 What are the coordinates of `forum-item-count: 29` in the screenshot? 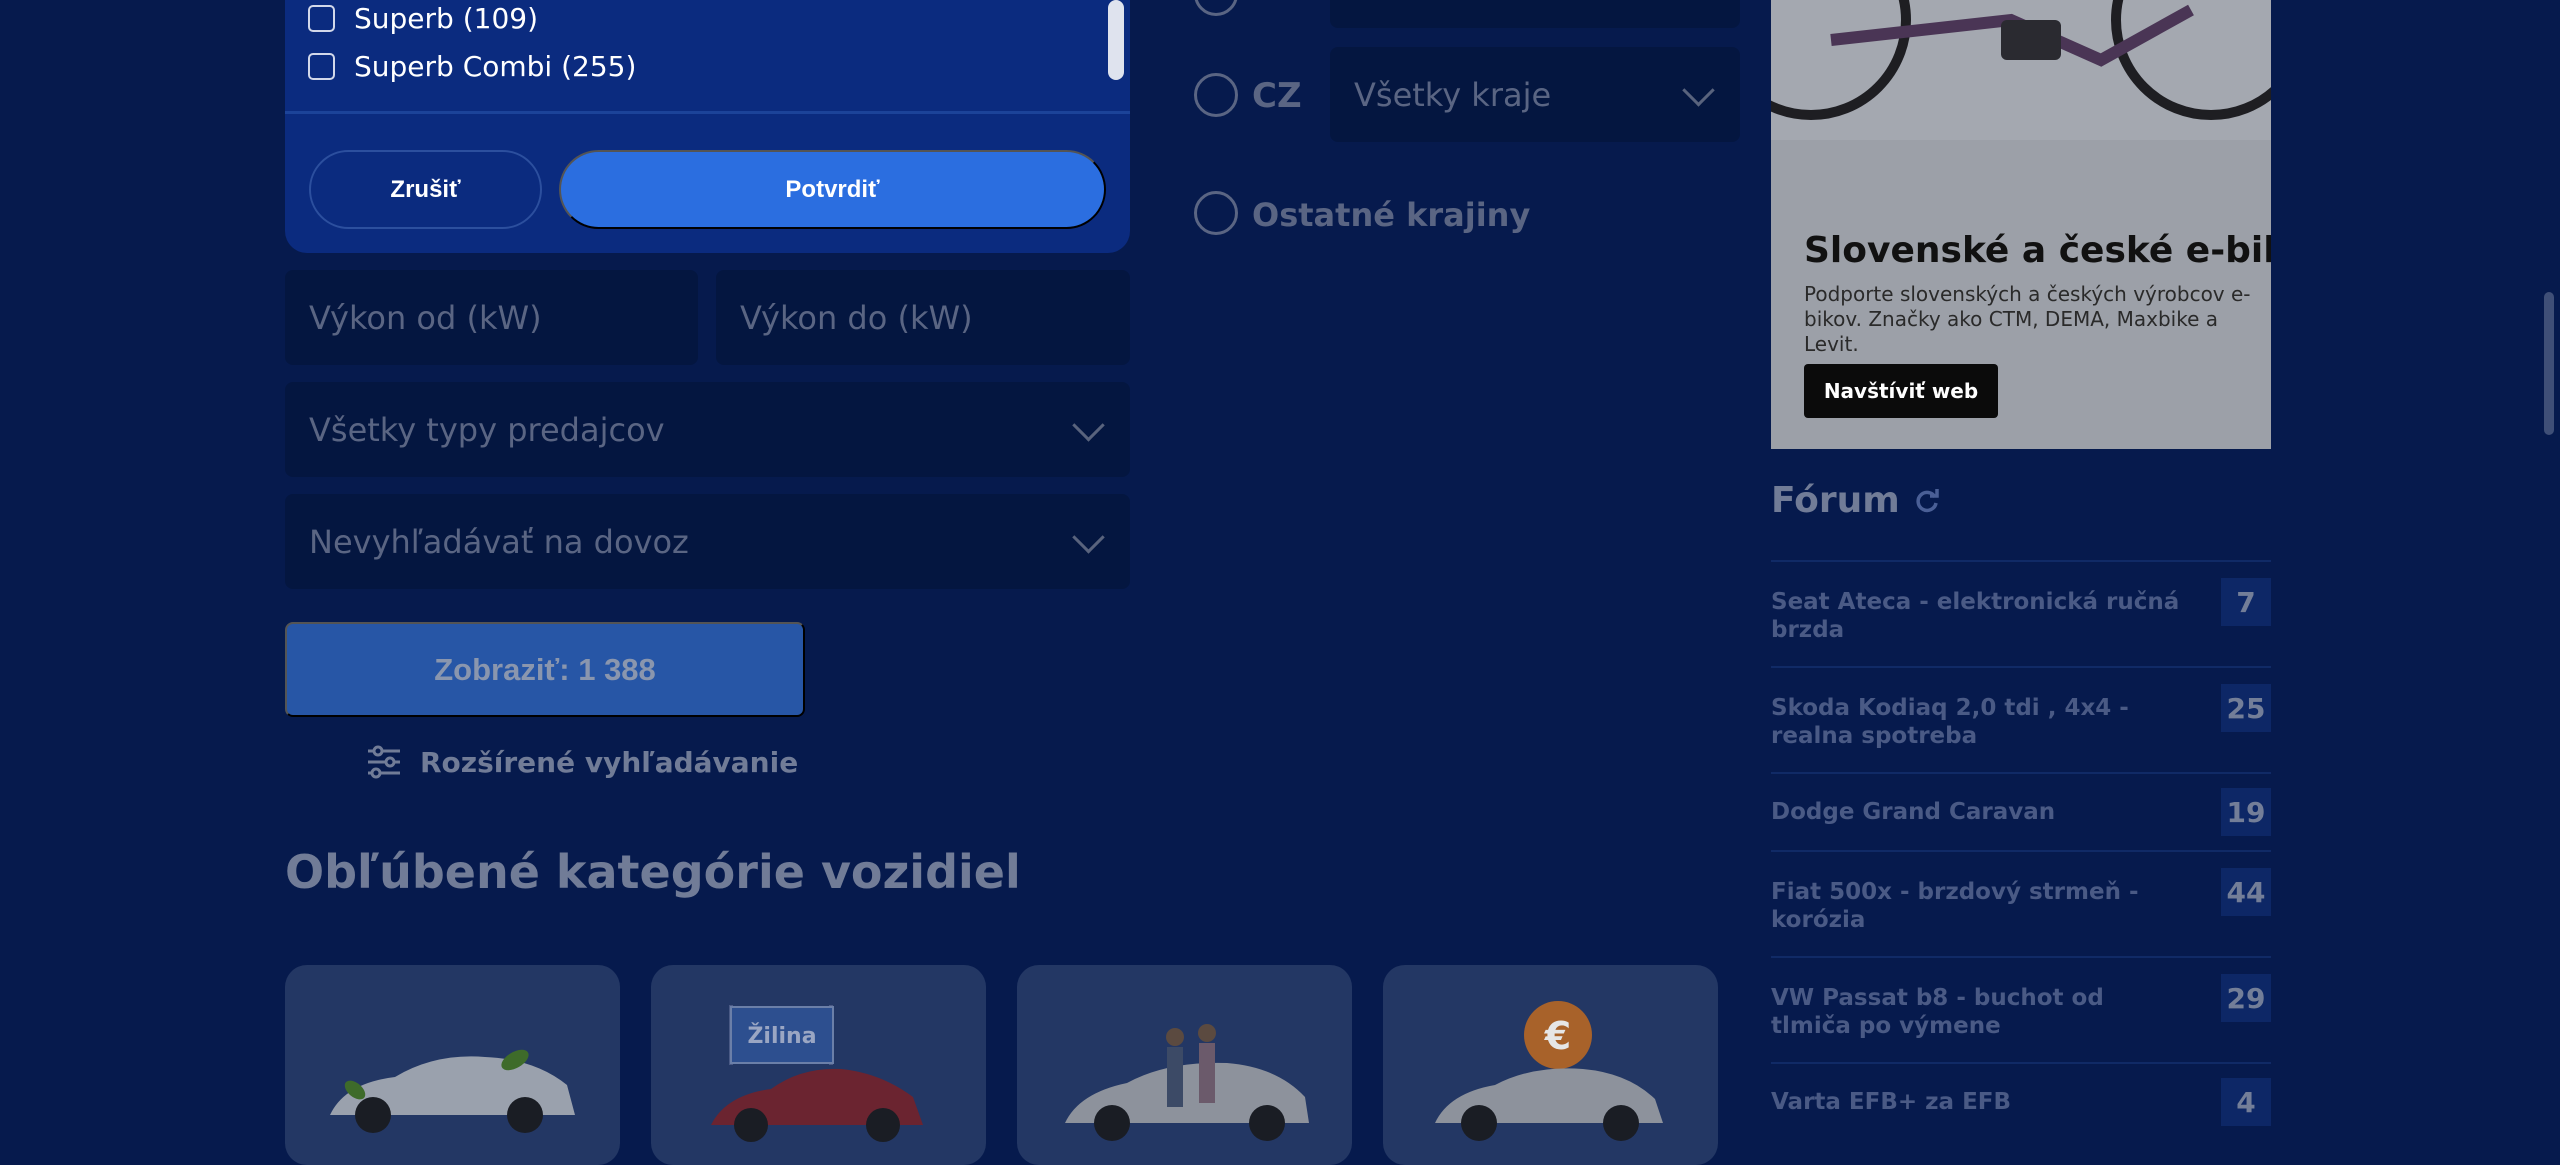 It's located at (2246, 998).